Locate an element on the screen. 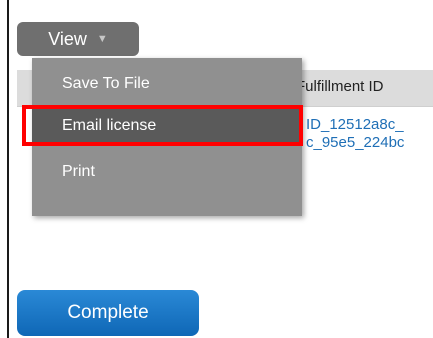  column-header-fulfillment-id: Fulfillment ID is located at coordinates (340, 86).